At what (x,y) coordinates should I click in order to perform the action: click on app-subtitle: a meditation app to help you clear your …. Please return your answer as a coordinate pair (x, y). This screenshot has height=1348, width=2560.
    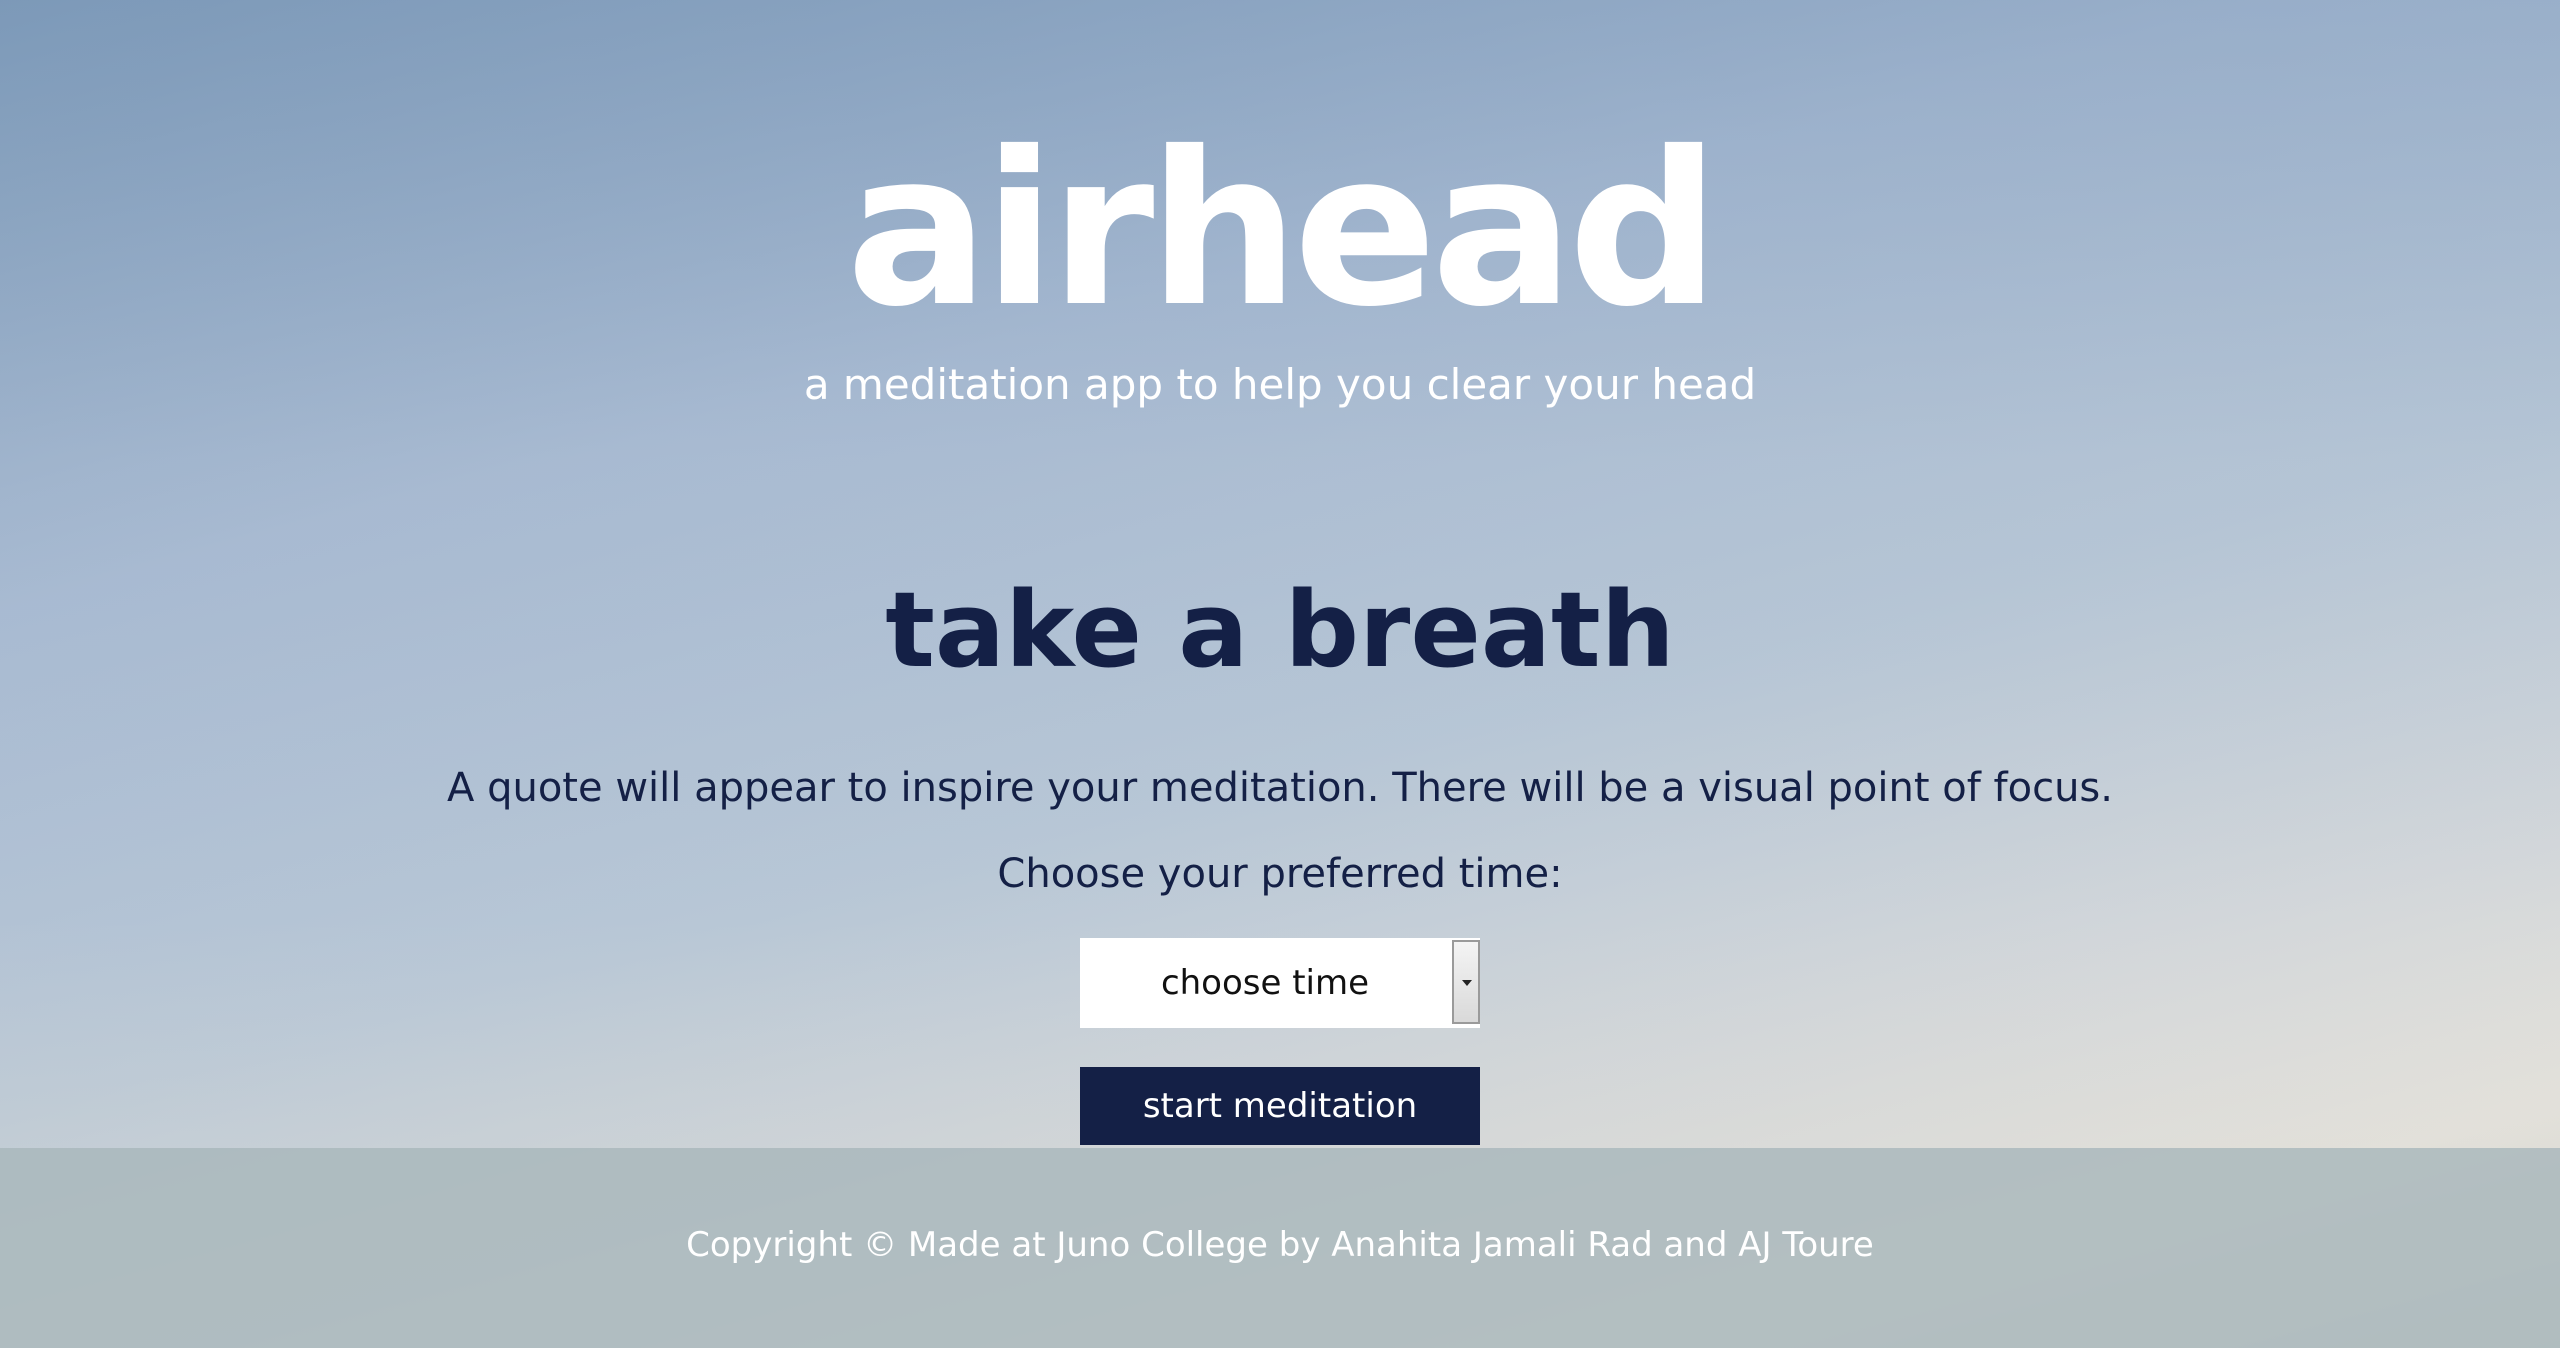
    Looking at the image, I should click on (1280, 384).